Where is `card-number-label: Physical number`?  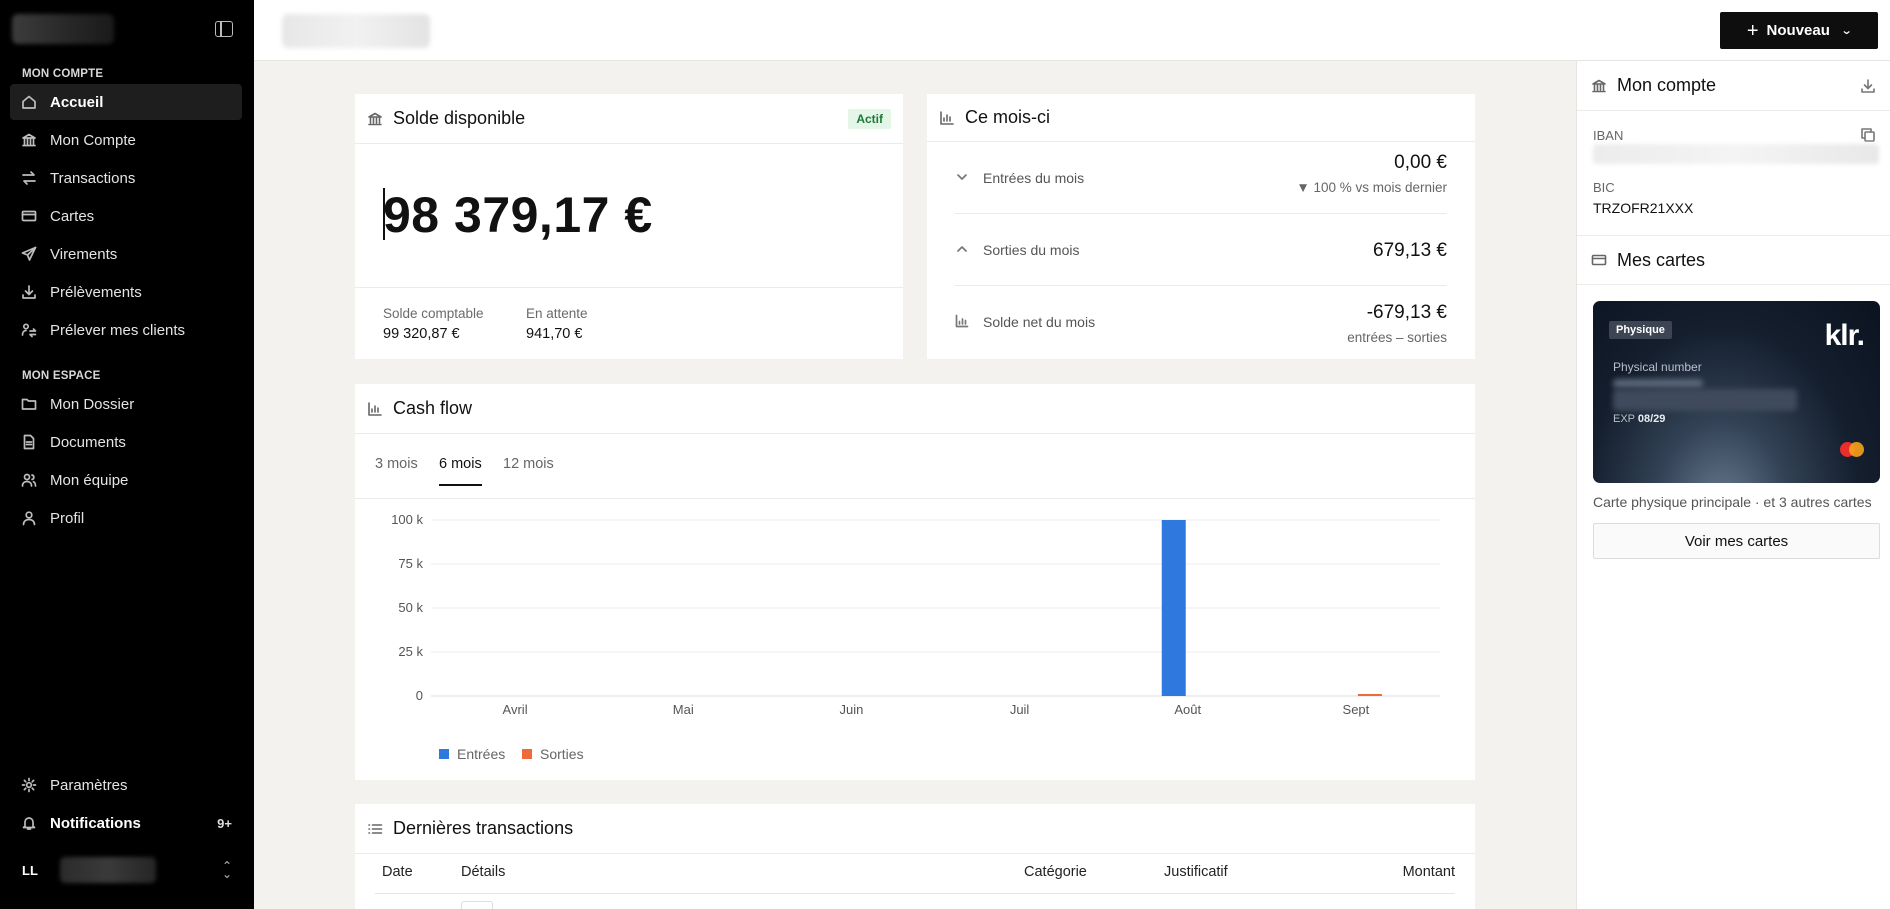
card-number-label: Physical number is located at coordinates (1657, 367).